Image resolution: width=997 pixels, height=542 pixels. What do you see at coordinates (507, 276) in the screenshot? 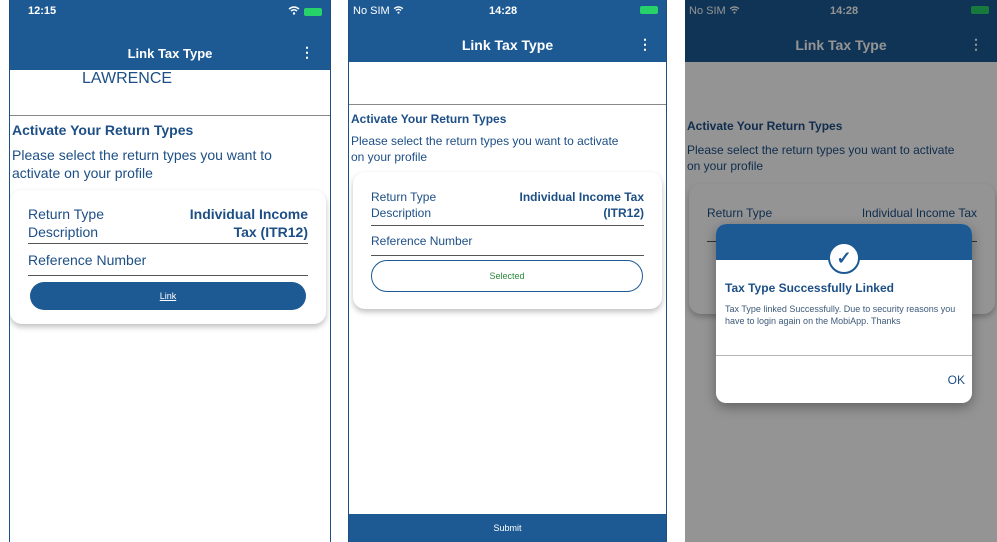
I see `selected-button: Selected` at bounding box center [507, 276].